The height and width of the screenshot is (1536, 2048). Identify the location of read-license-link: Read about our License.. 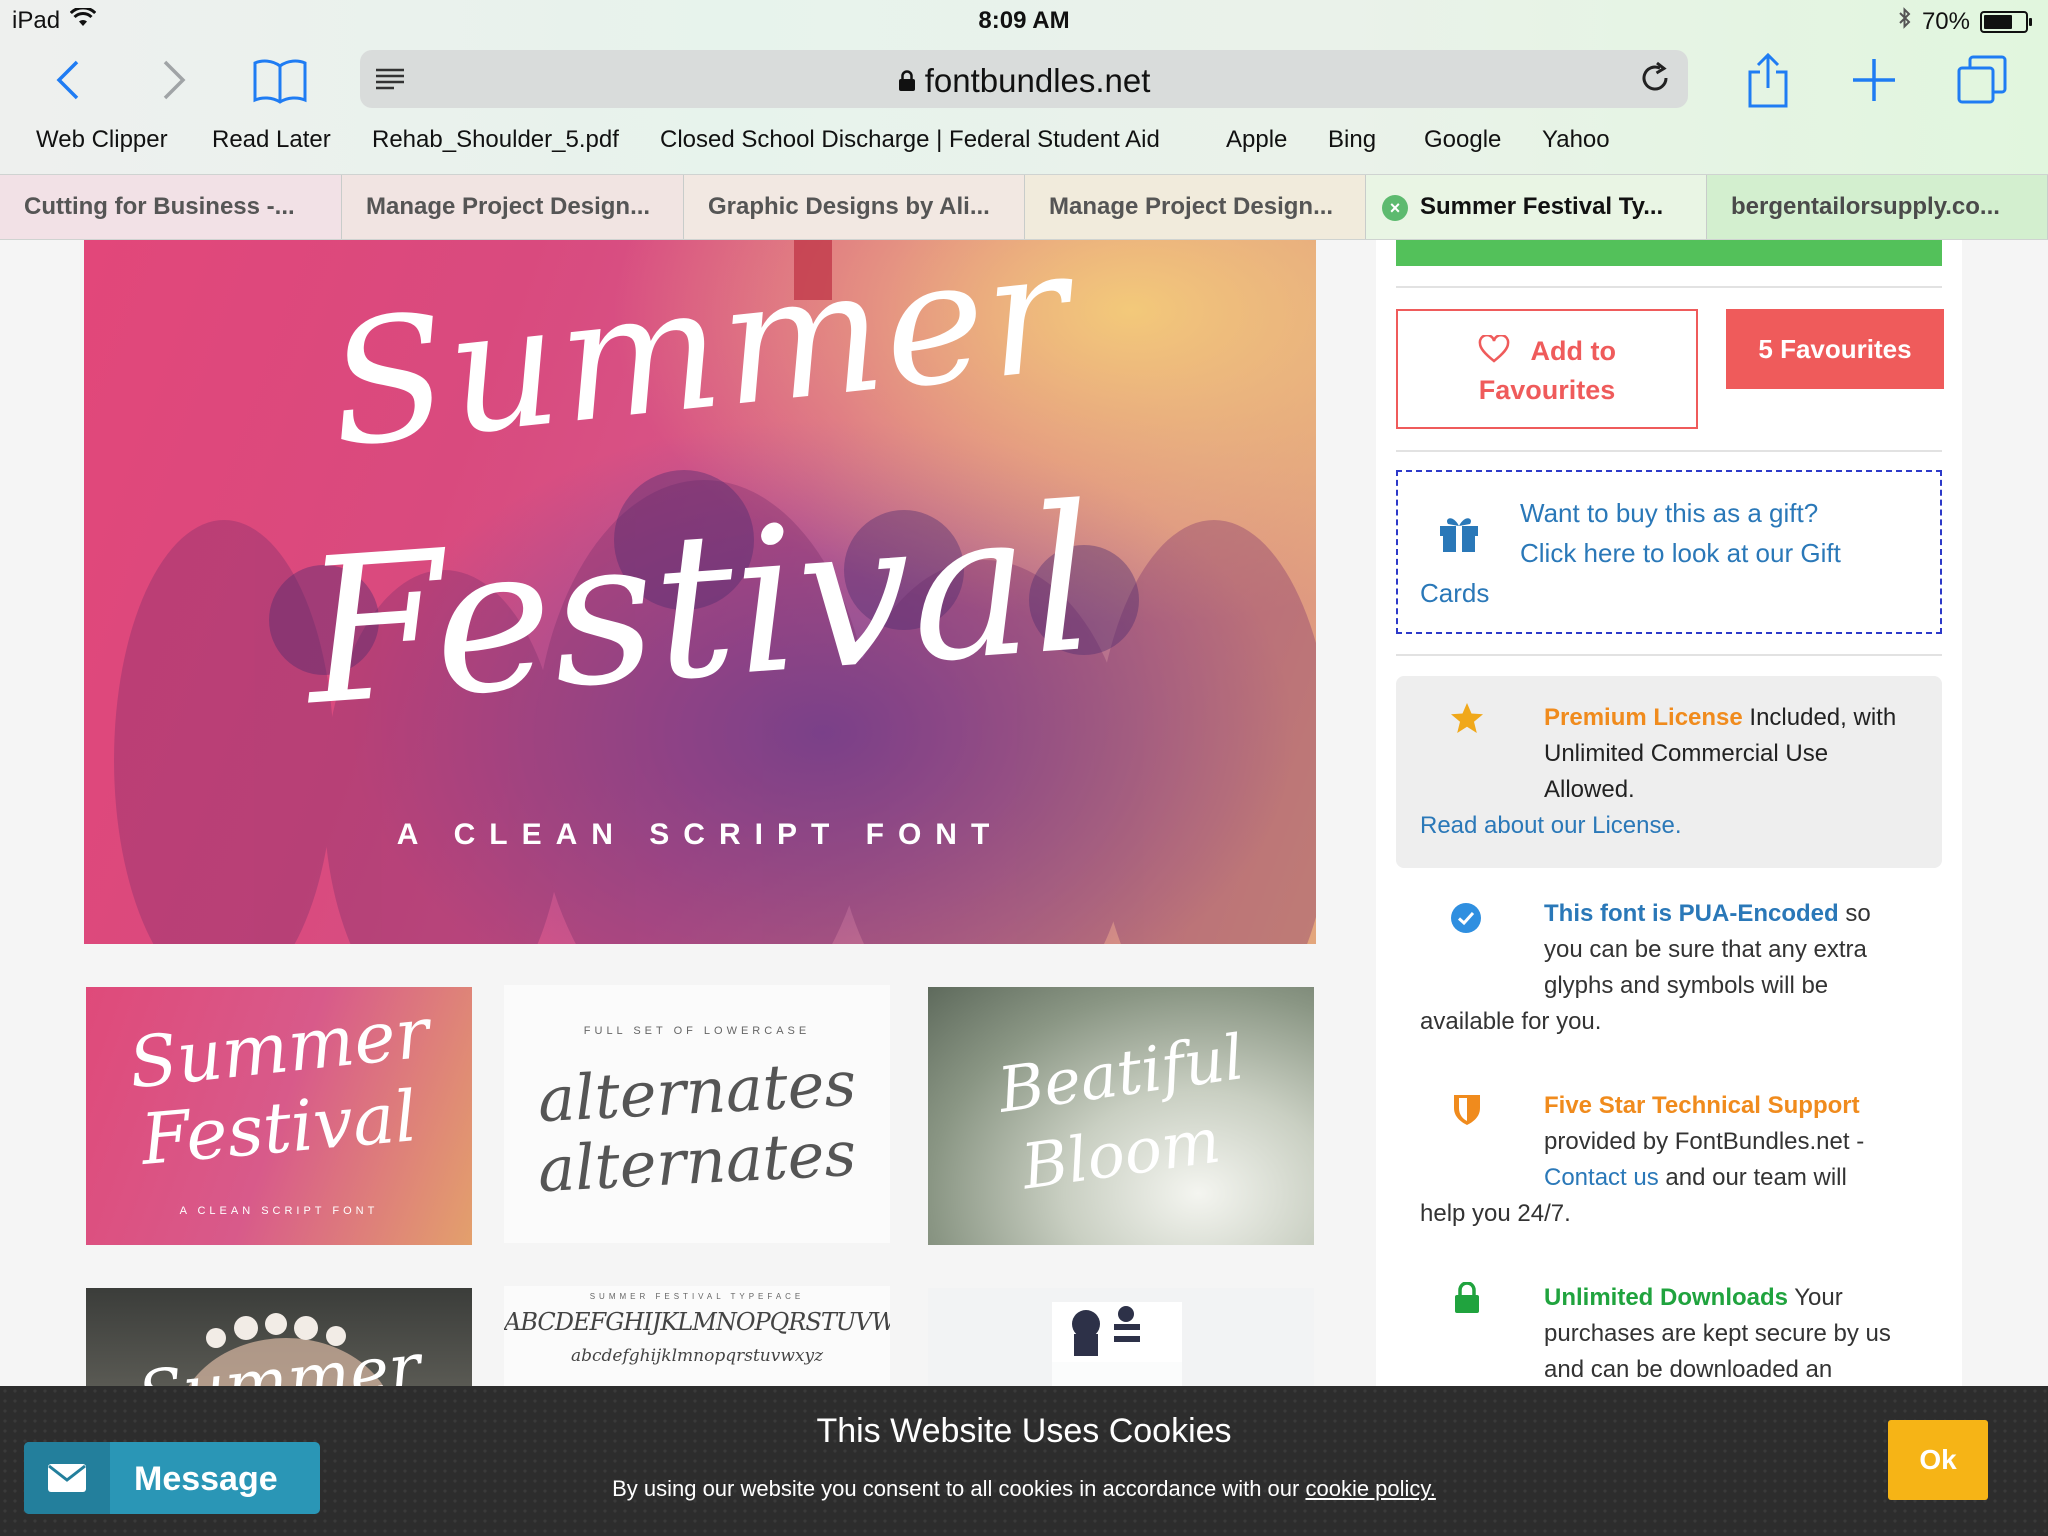
(1551, 826).